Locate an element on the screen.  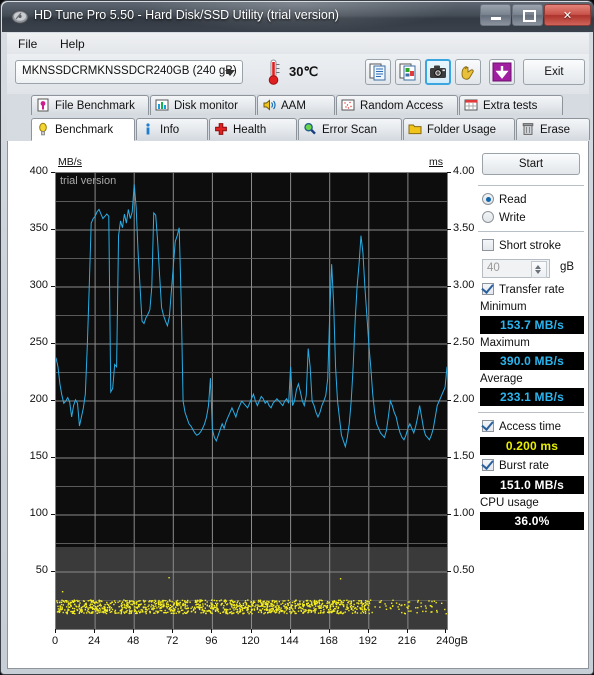
radio-read: Read is located at coordinates (504, 201).